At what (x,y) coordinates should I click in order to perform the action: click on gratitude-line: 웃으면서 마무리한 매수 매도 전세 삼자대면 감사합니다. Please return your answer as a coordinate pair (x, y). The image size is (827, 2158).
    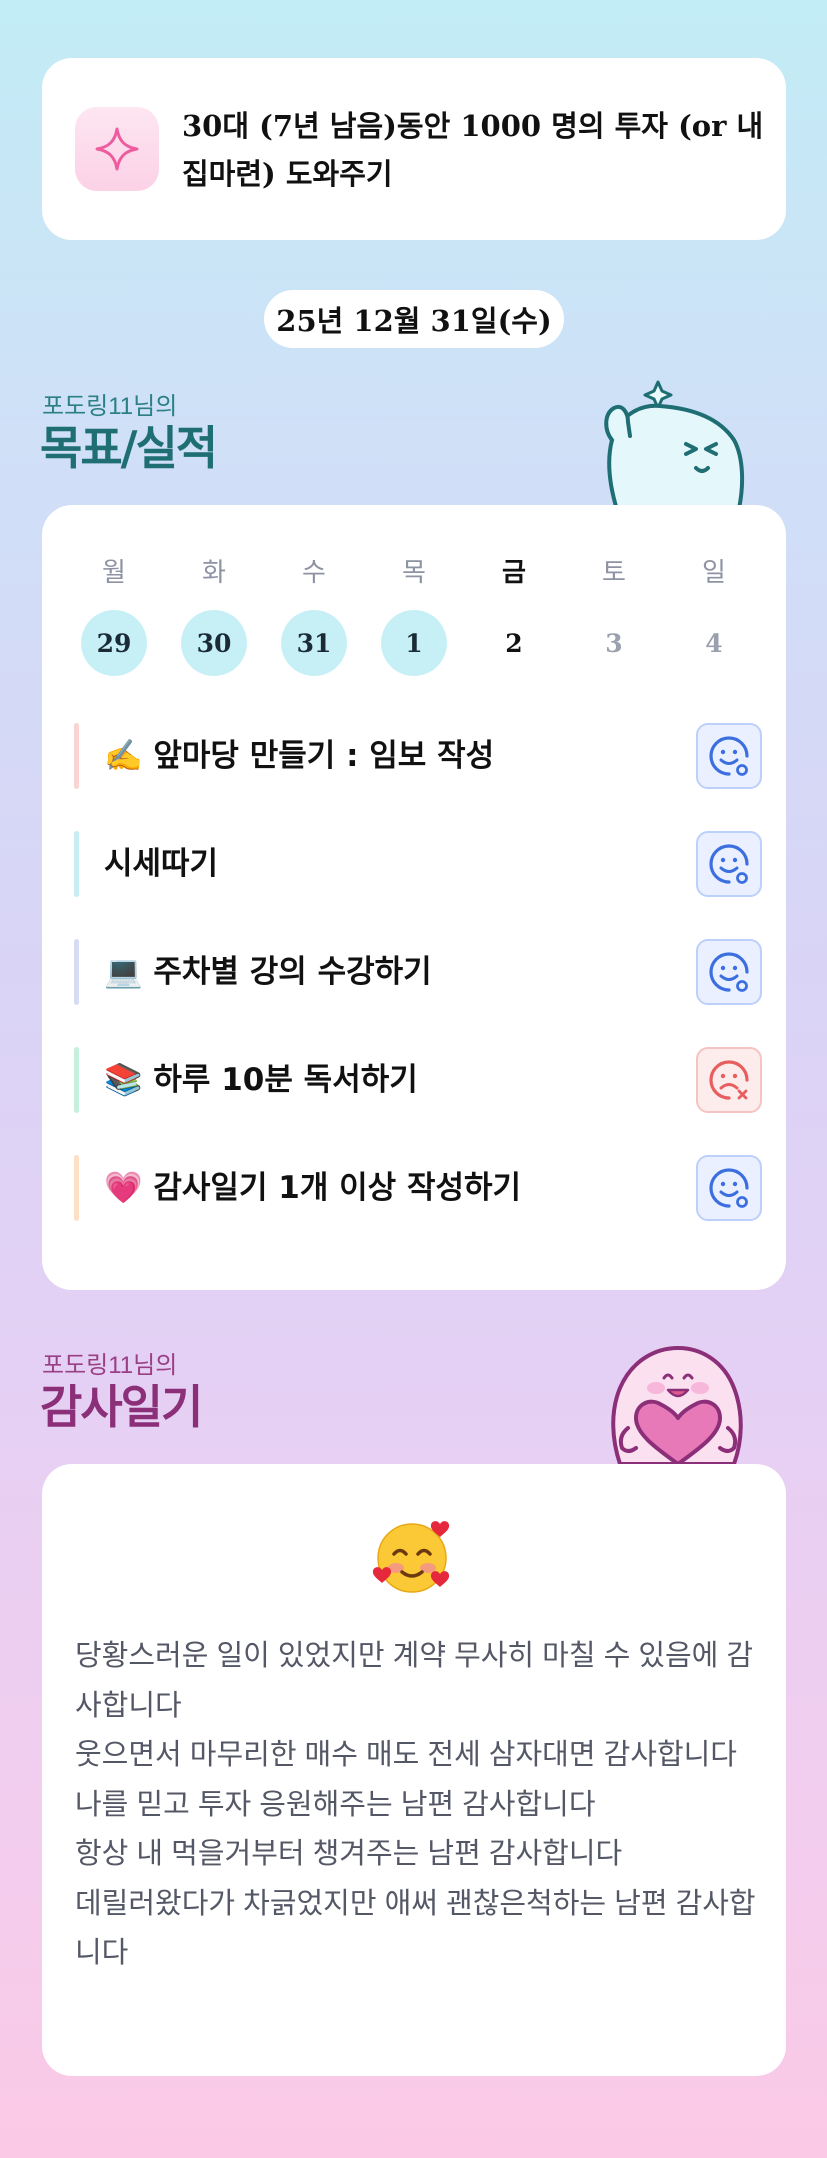
    Looking at the image, I should click on (406, 1755).